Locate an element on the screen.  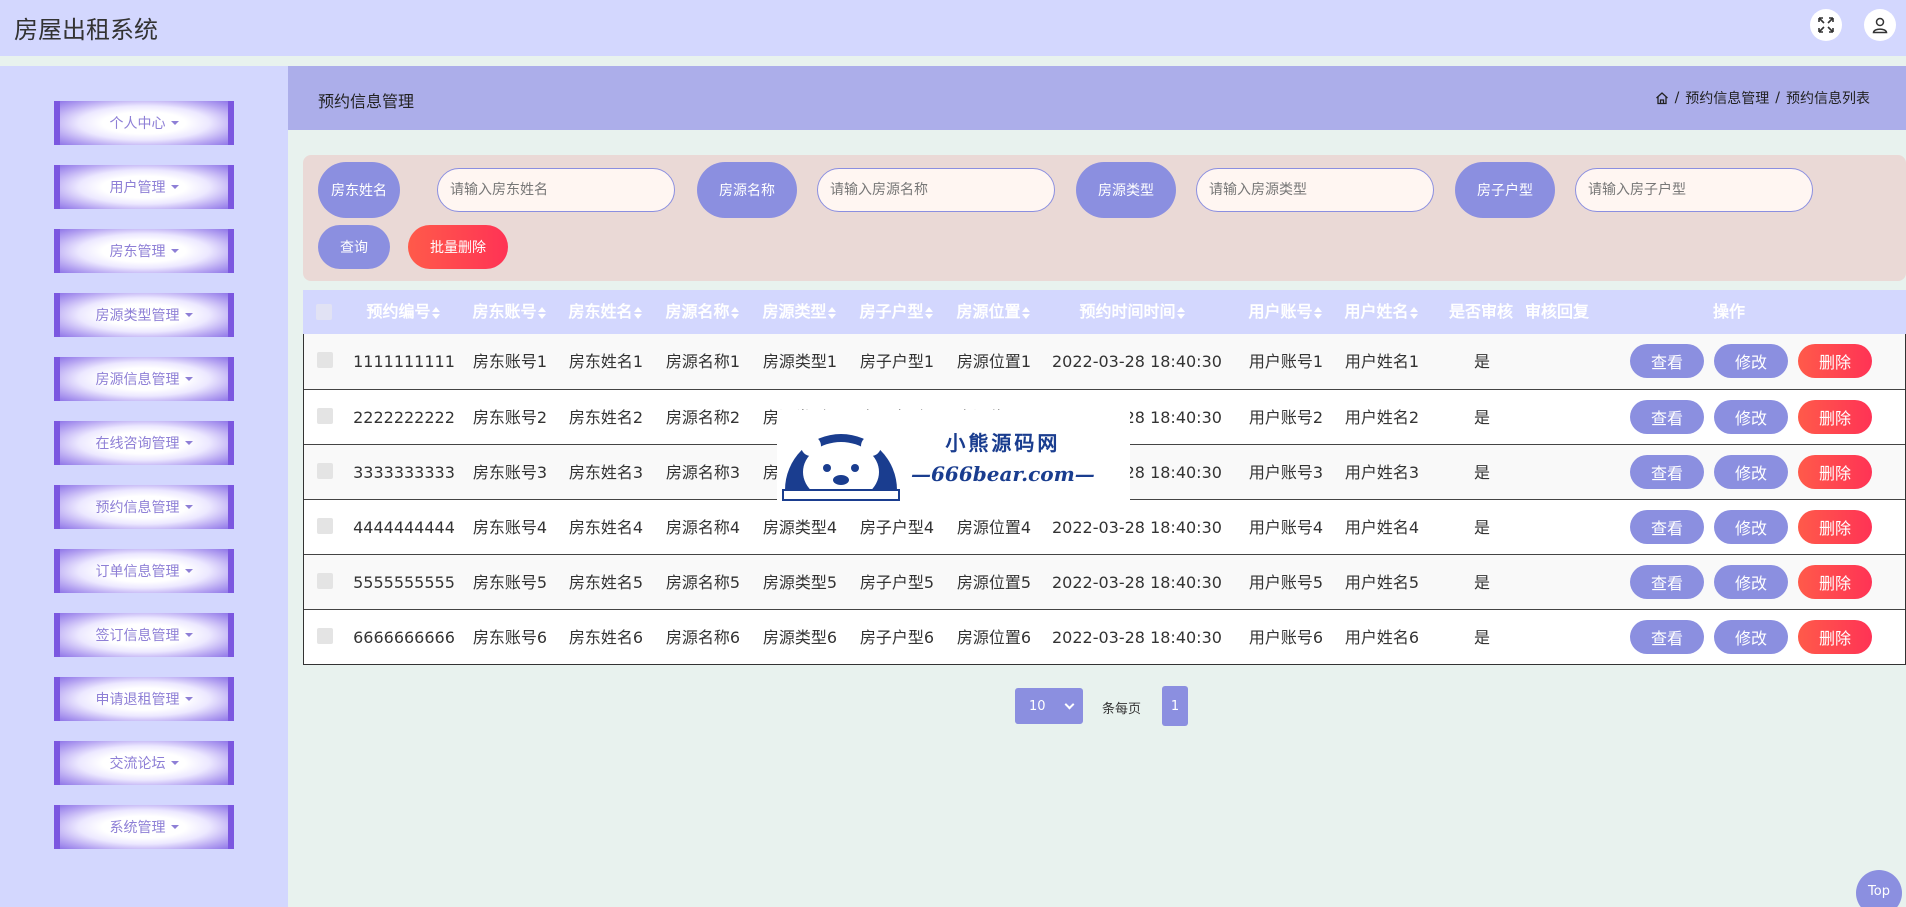
sidebar-item-users: 用户管理 is located at coordinates (144, 187).